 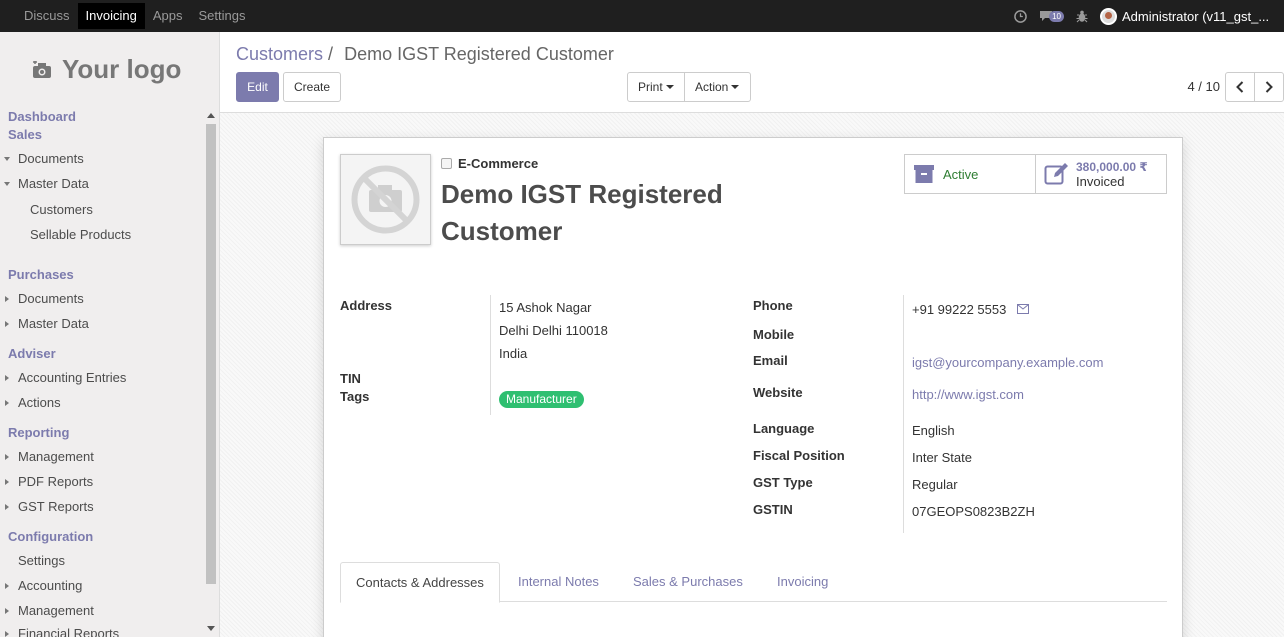 What do you see at coordinates (221, 16) in the screenshot?
I see `menu-settings: Settings` at bounding box center [221, 16].